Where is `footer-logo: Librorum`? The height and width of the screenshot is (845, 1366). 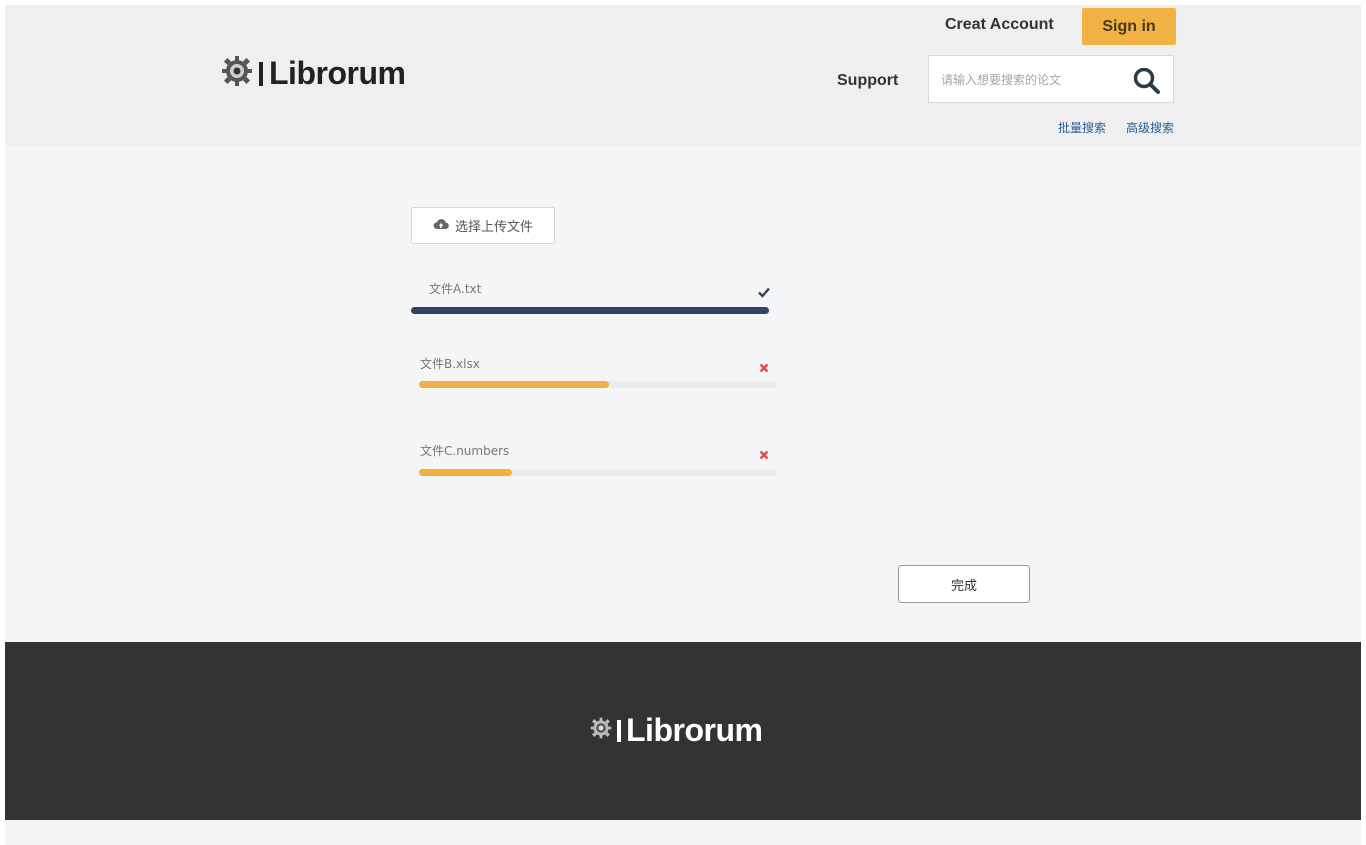
footer-logo: Librorum is located at coordinates (676, 730).